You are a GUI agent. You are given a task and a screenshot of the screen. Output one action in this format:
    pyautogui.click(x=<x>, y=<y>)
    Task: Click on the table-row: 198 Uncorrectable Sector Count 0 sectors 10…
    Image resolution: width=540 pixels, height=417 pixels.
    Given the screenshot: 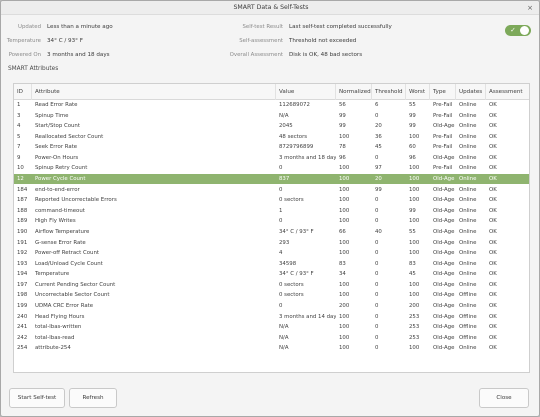 What is the action you would take?
    pyautogui.click(x=271, y=295)
    